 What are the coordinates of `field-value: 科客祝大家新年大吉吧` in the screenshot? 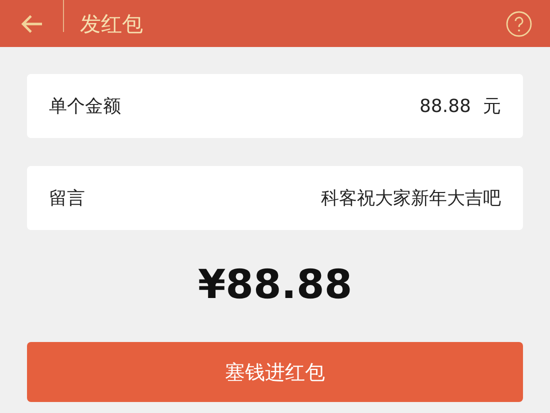 It's located at (410, 198).